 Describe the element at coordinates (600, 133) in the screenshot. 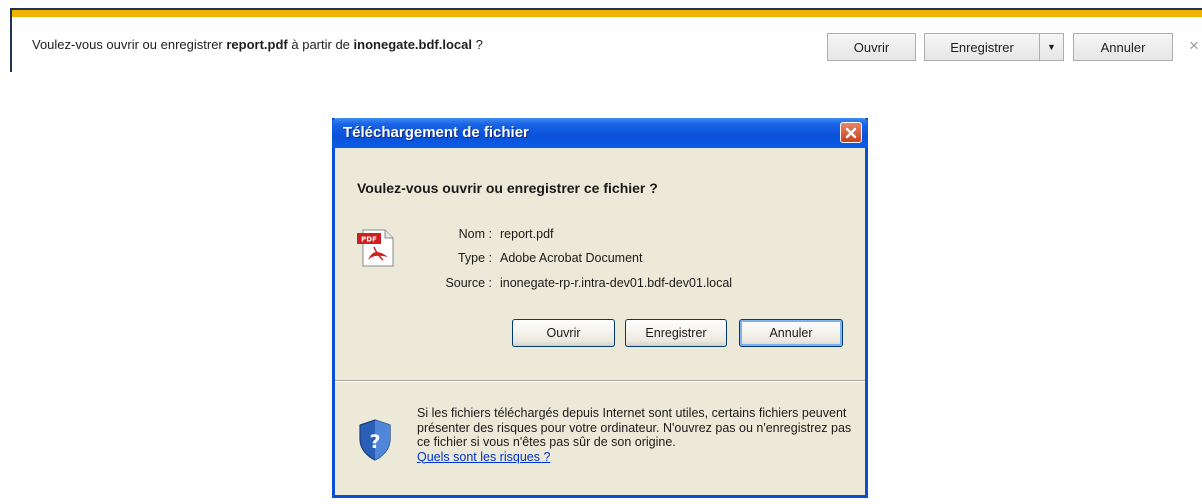

I see `dialog-title-bar: Téléchargement de fichier` at that location.